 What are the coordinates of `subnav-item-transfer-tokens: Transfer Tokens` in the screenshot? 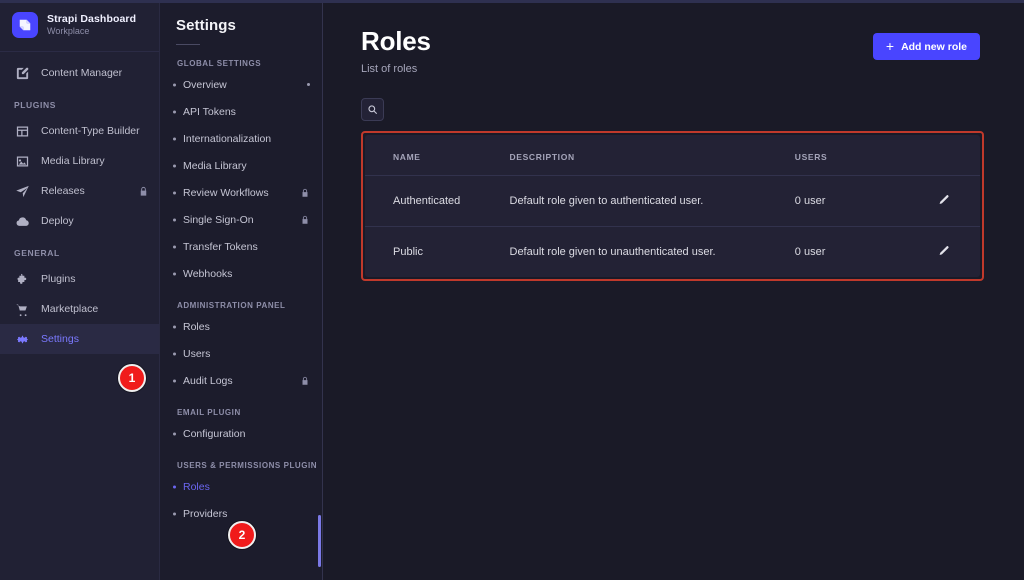 It's located at (241, 246).